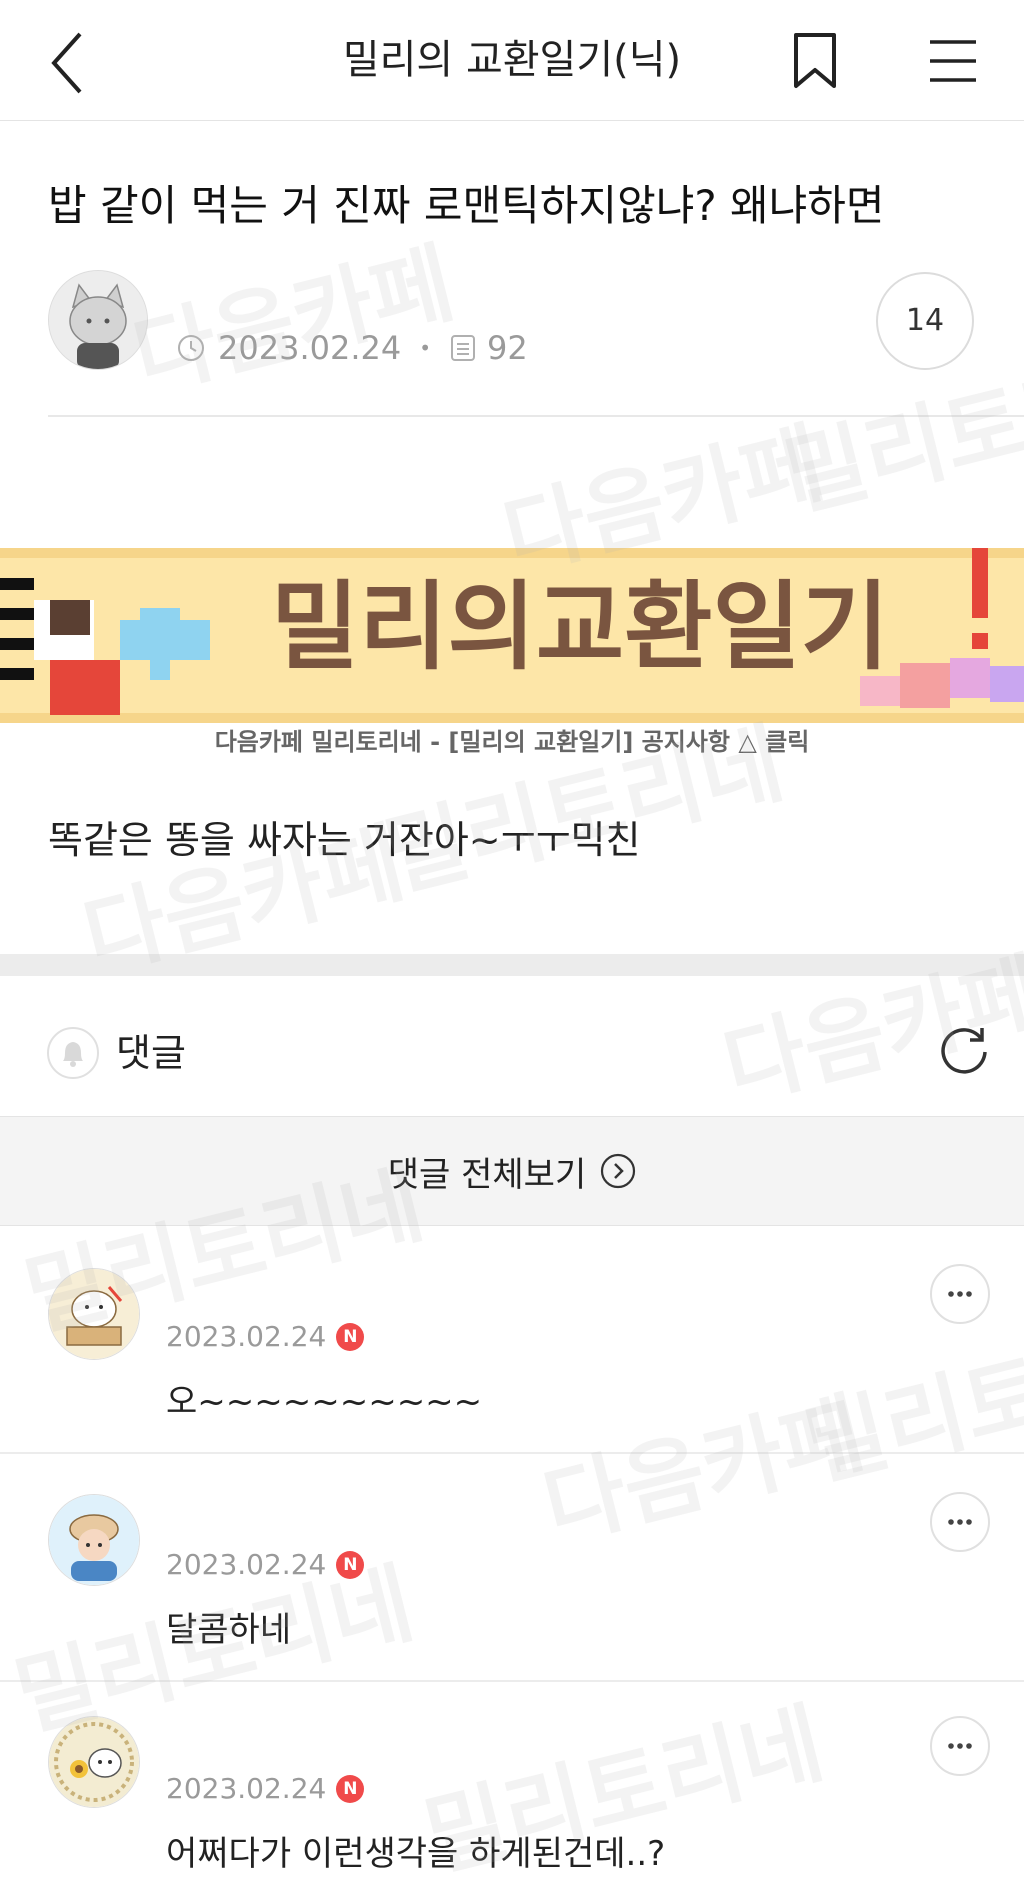 This screenshot has height=1901, width=1024. I want to click on document-icon, so click(463, 348).